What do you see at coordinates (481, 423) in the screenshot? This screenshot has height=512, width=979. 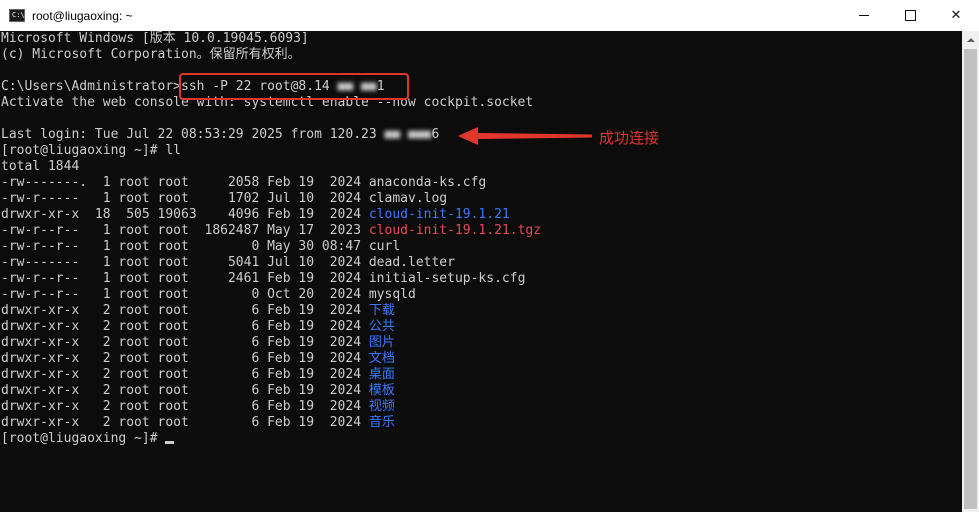 I see `listing-row: drwxr-xr-x 2 root root 6 Feb 19 2024 音乐` at bounding box center [481, 423].